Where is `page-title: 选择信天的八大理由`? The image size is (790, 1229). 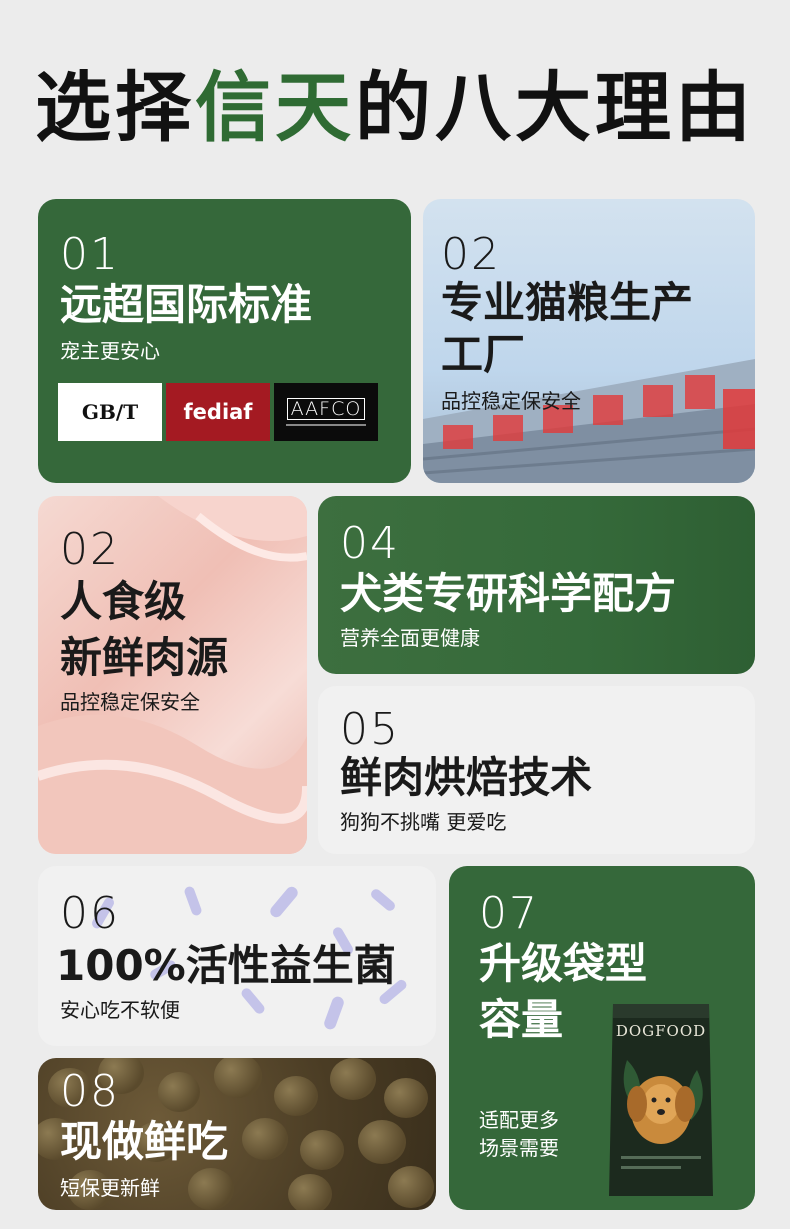 page-title: 选择信天的八大理由 is located at coordinates (395, 107).